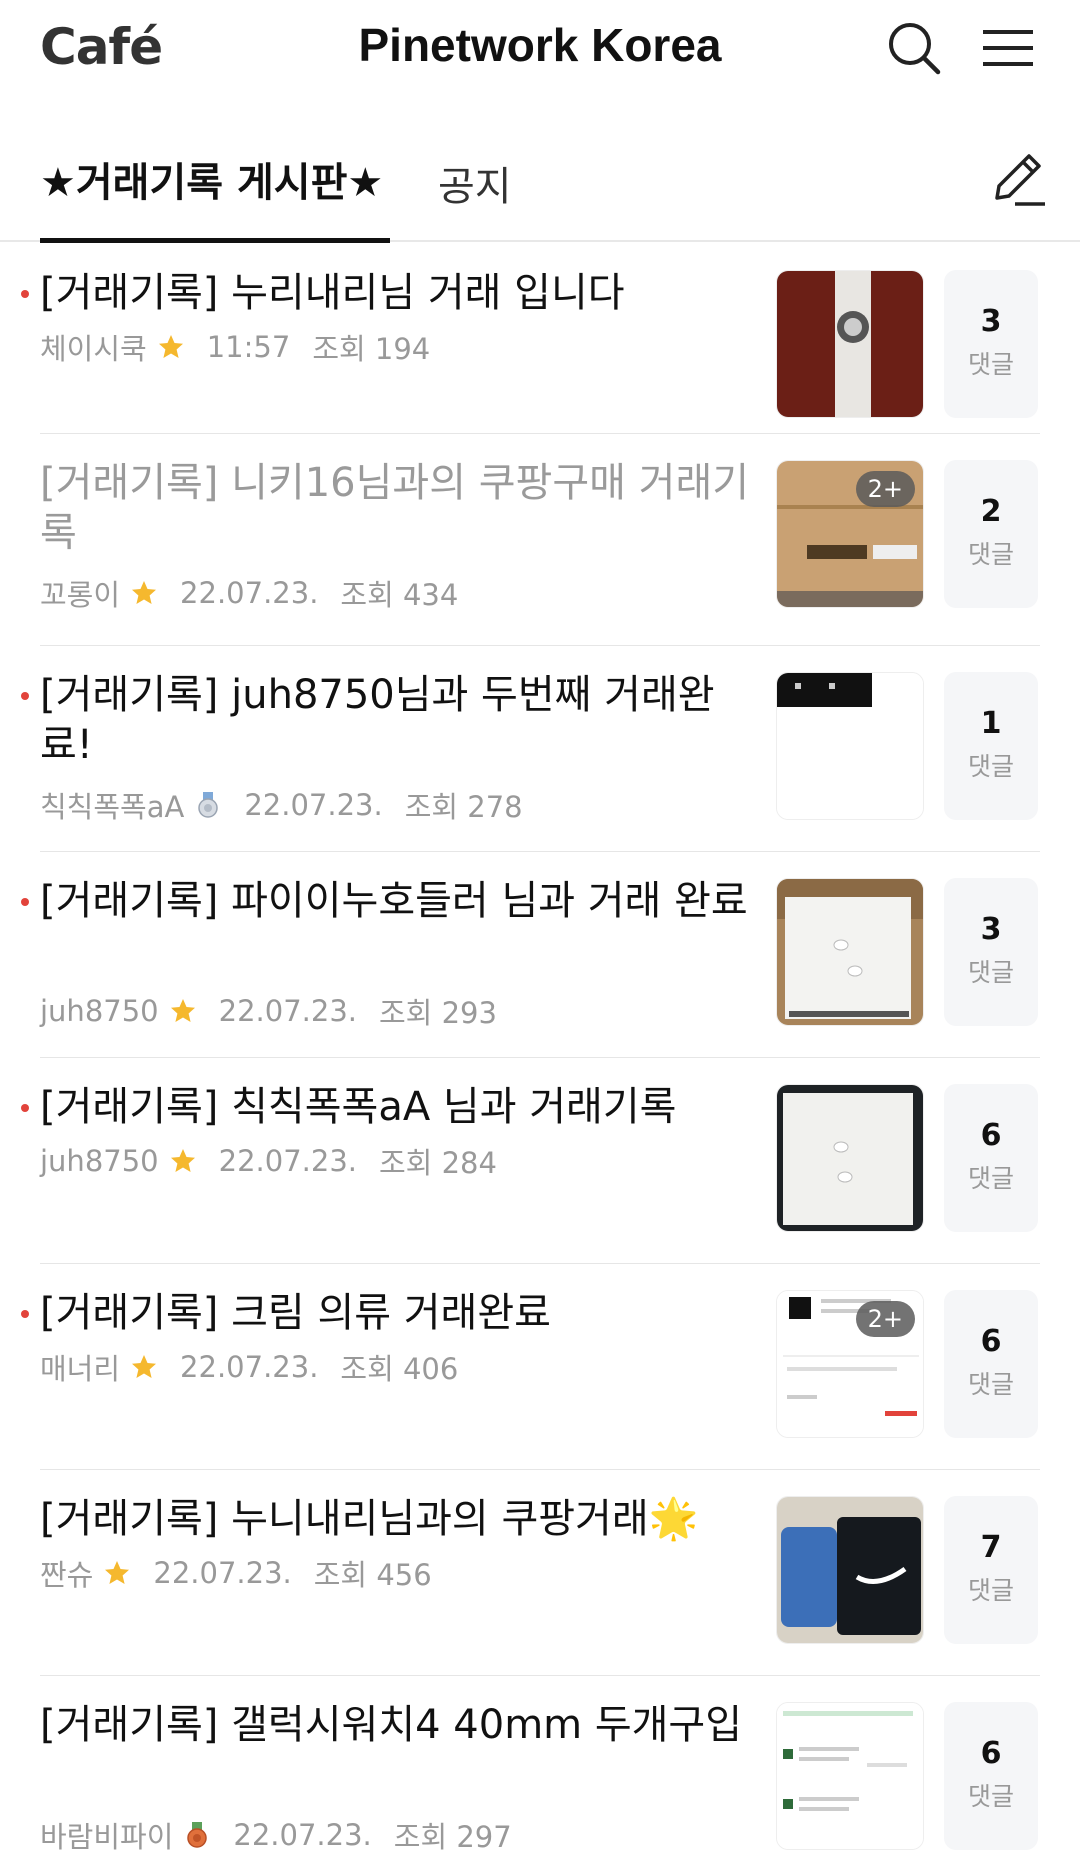 The height and width of the screenshot is (1869, 1080). What do you see at coordinates (540, 1367) in the screenshot?
I see `post-row: [거래기록] 크림 의류 거래완료매너리 22.07.23. 조회 406 2+ 6 댓글` at bounding box center [540, 1367].